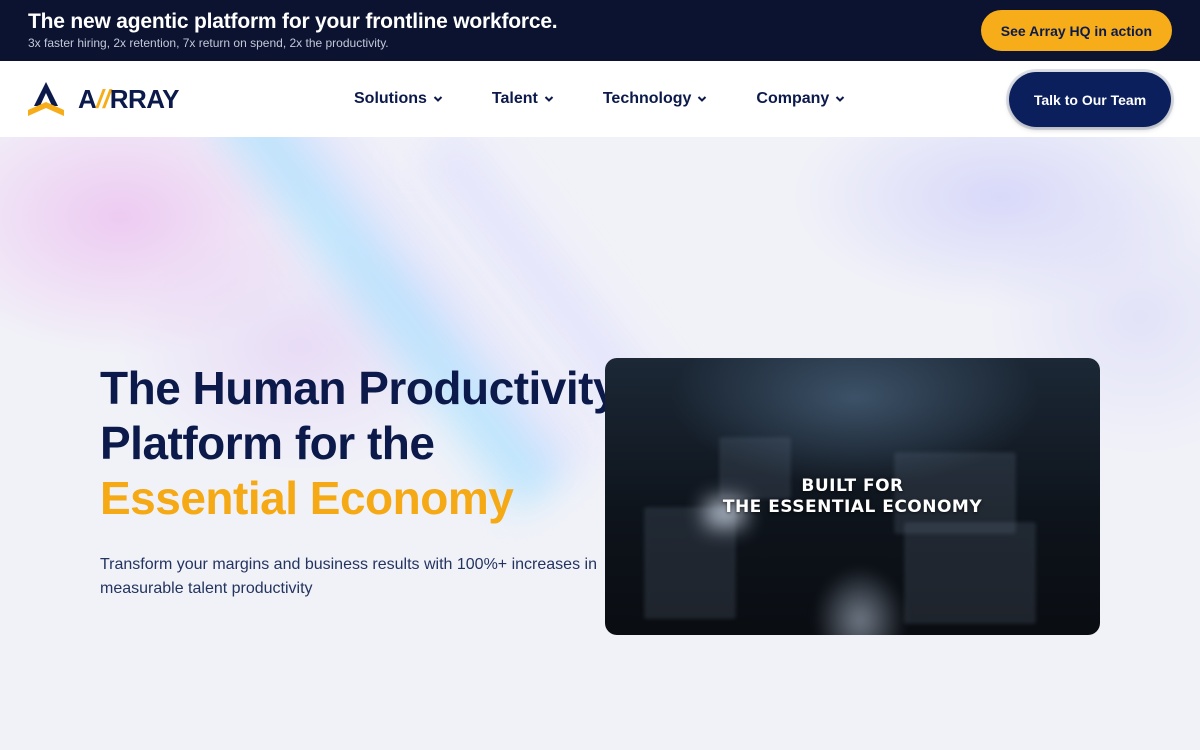 The height and width of the screenshot is (750, 1200). What do you see at coordinates (390, 98) in the screenshot?
I see `nav-item-label: Solutions` at bounding box center [390, 98].